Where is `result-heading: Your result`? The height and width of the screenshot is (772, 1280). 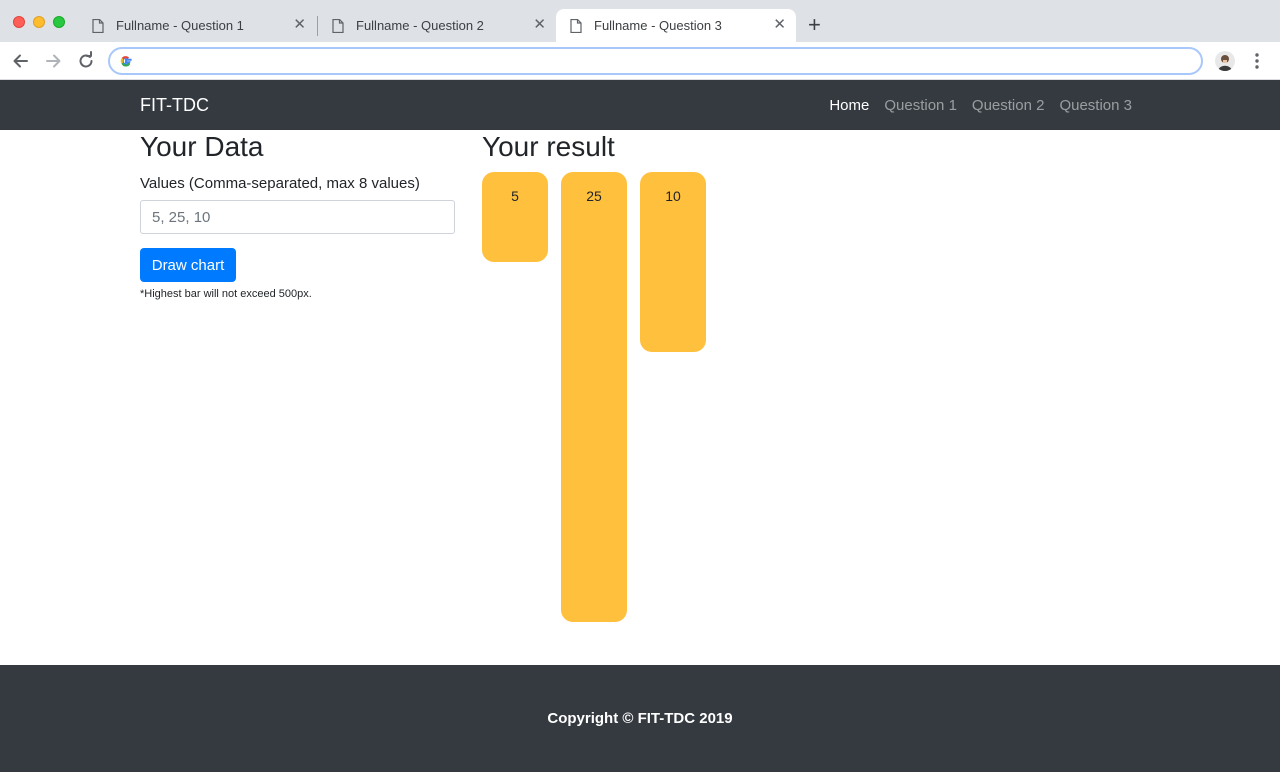
result-heading: Your result is located at coordinates (548, 146).